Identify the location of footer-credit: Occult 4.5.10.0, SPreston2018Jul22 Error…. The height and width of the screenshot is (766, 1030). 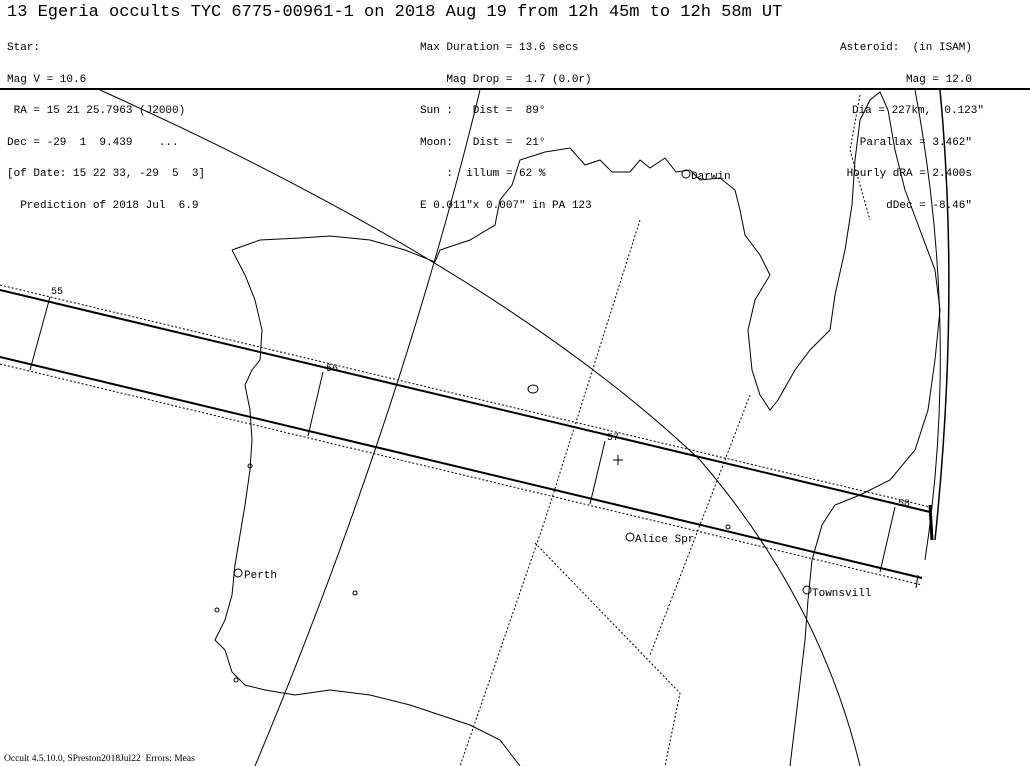
(99, 759).